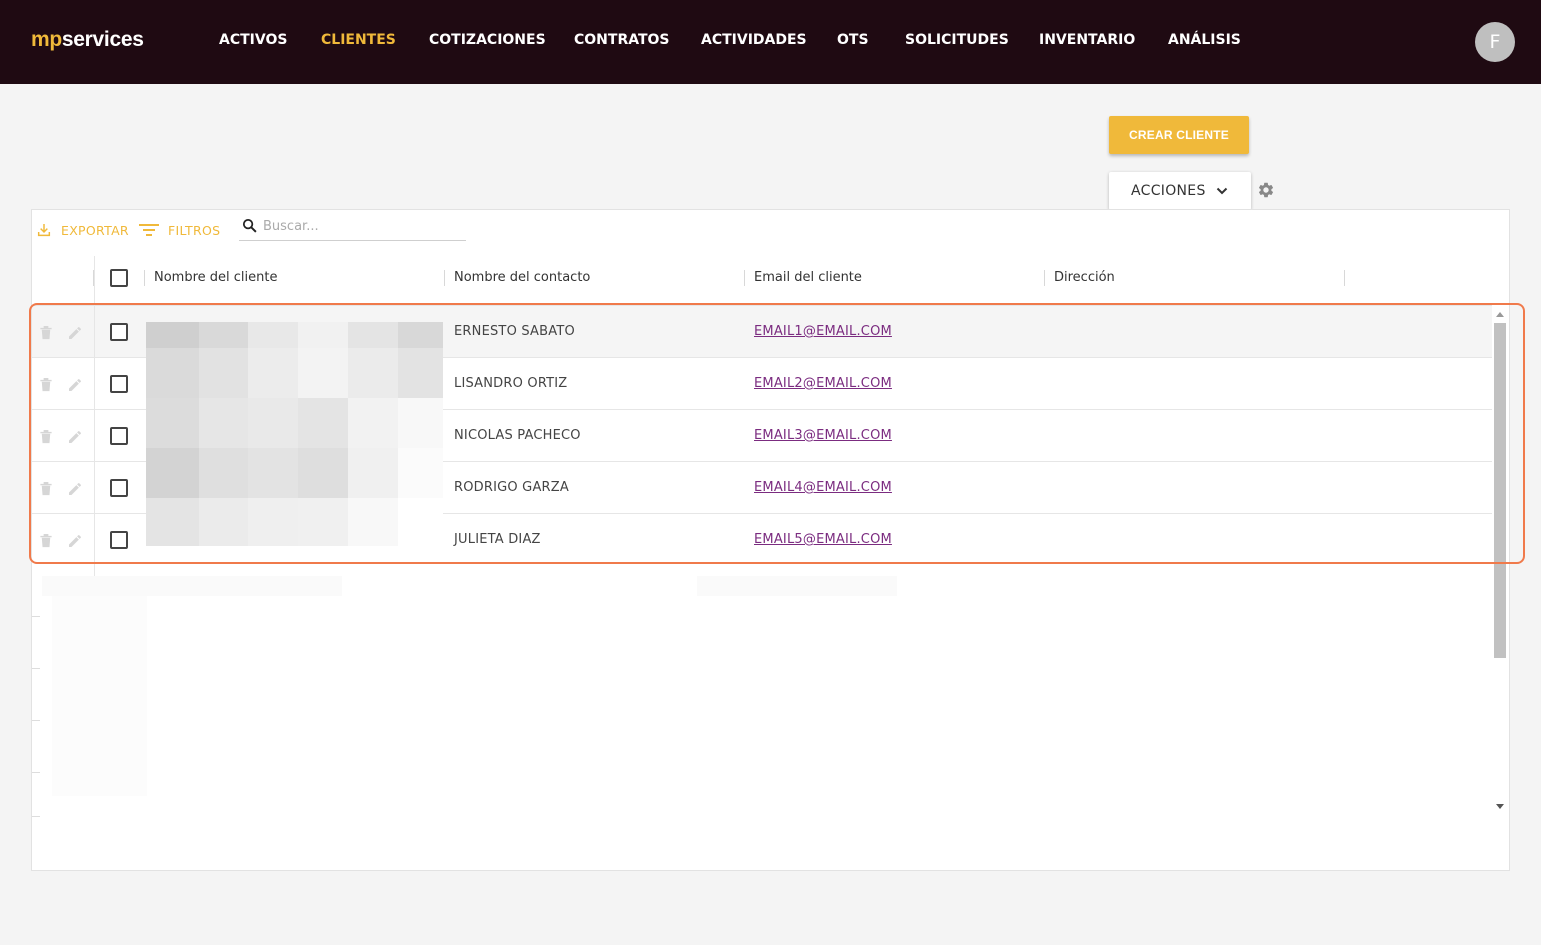 The image size is (1541, 945). Describe the element at coordinates (808, 277) in the screenshot. I see `column-header-client-email: Email del cliente` at that location.